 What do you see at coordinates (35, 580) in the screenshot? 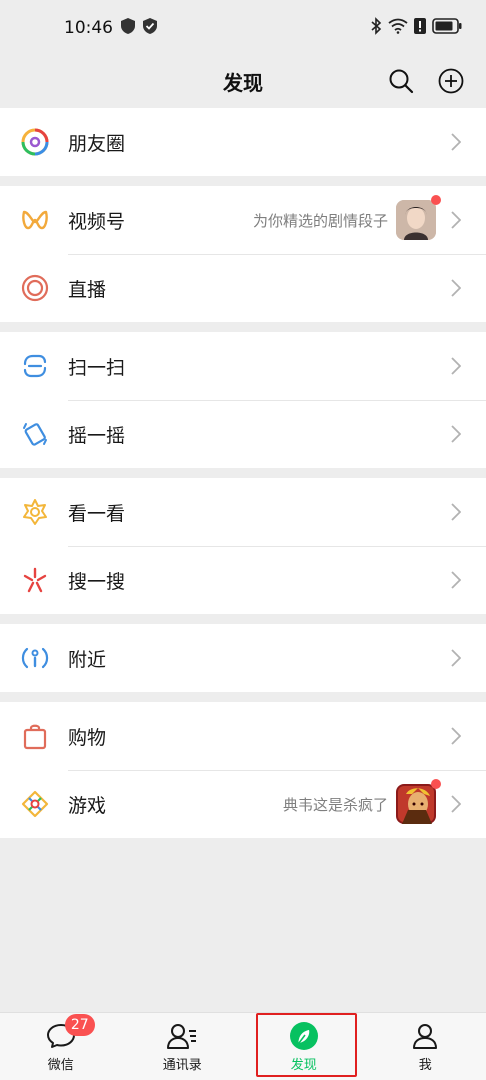
I see `search-feature-icon` at bounding box center [35, 580].